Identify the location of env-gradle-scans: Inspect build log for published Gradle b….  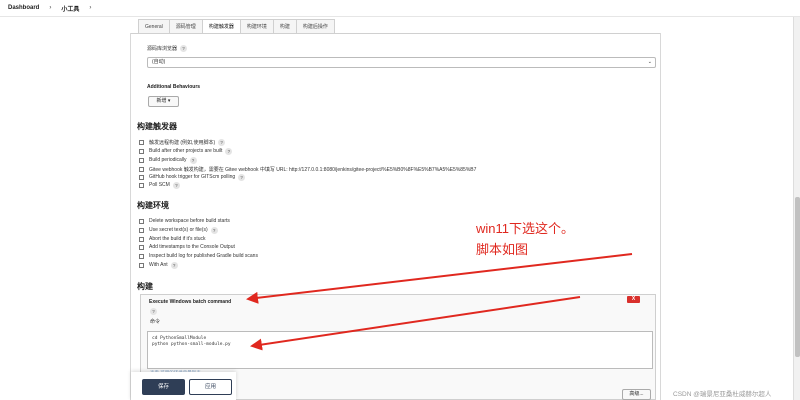
(198, 256).